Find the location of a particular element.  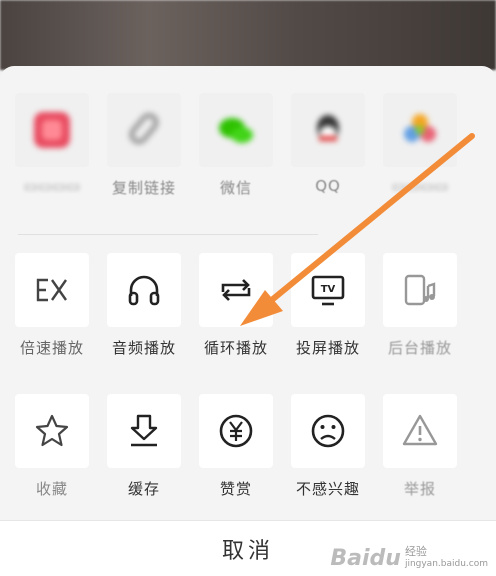

watermark: Baidu 经验 jingyan.baidu.com is located at coordinates (409, 558).